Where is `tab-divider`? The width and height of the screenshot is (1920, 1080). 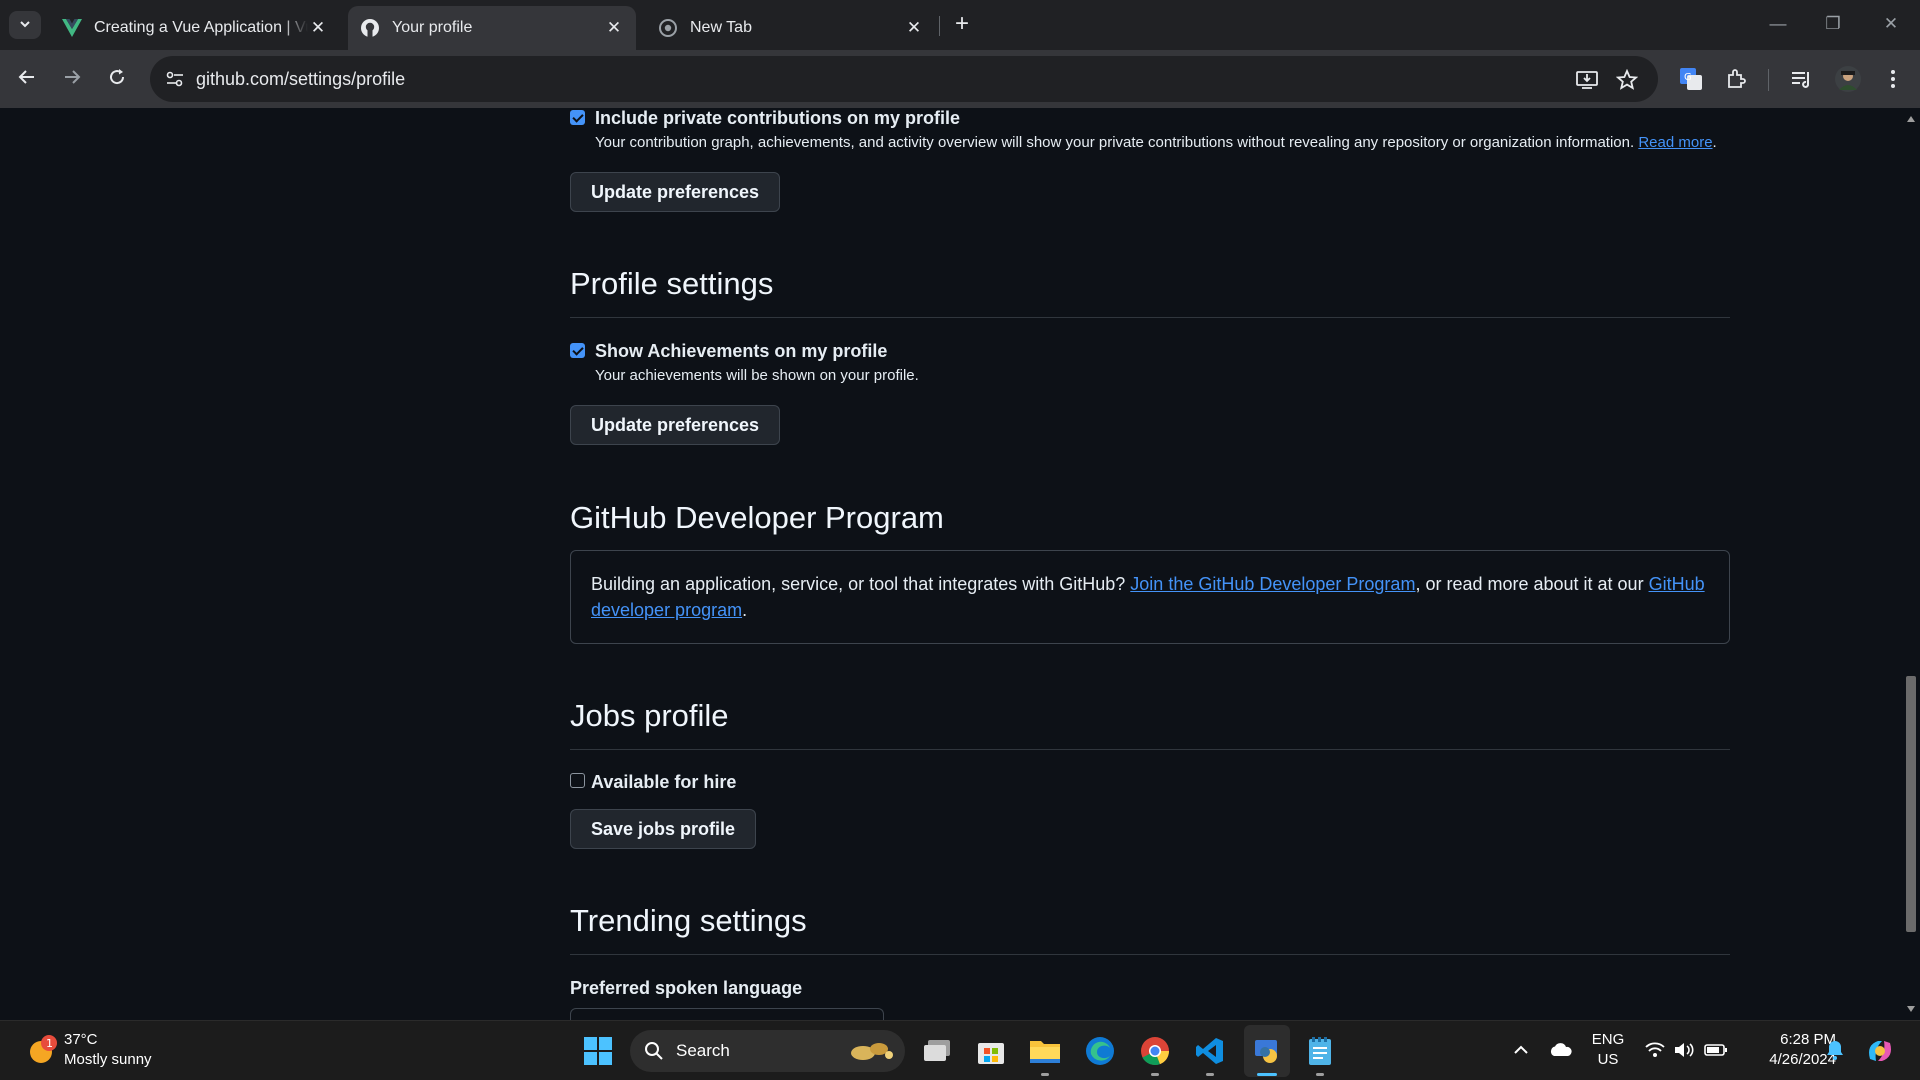
tab-divider is located at coordinates (939, 26).